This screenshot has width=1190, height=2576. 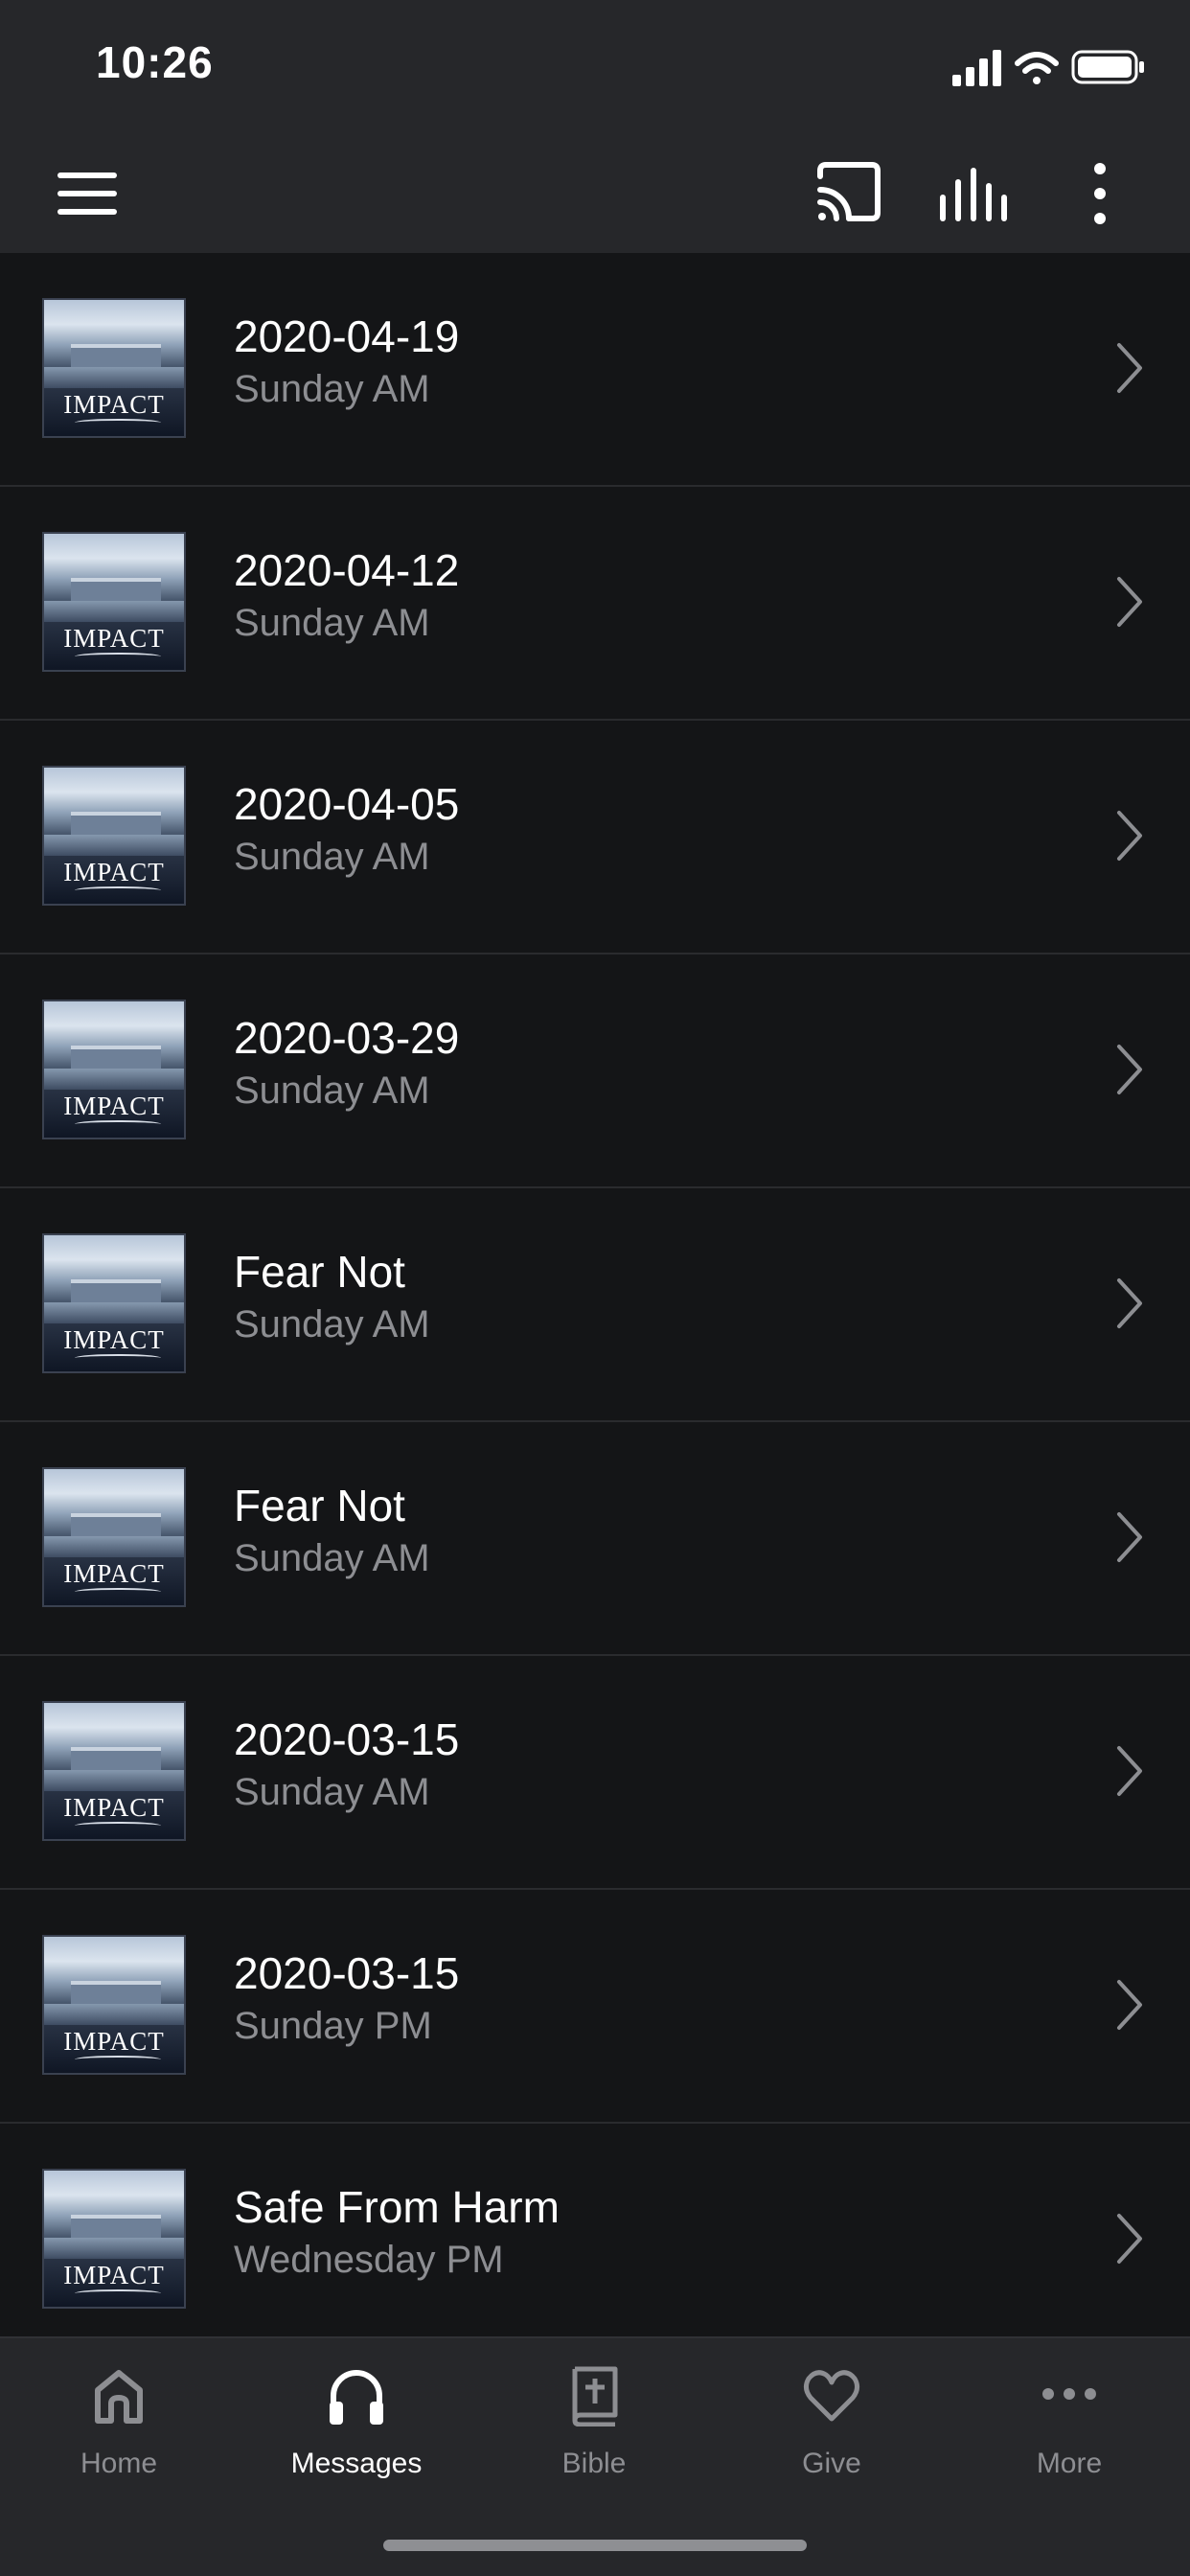 I want to click on message-title: 2020-04-05, so click(x=347, y=804).